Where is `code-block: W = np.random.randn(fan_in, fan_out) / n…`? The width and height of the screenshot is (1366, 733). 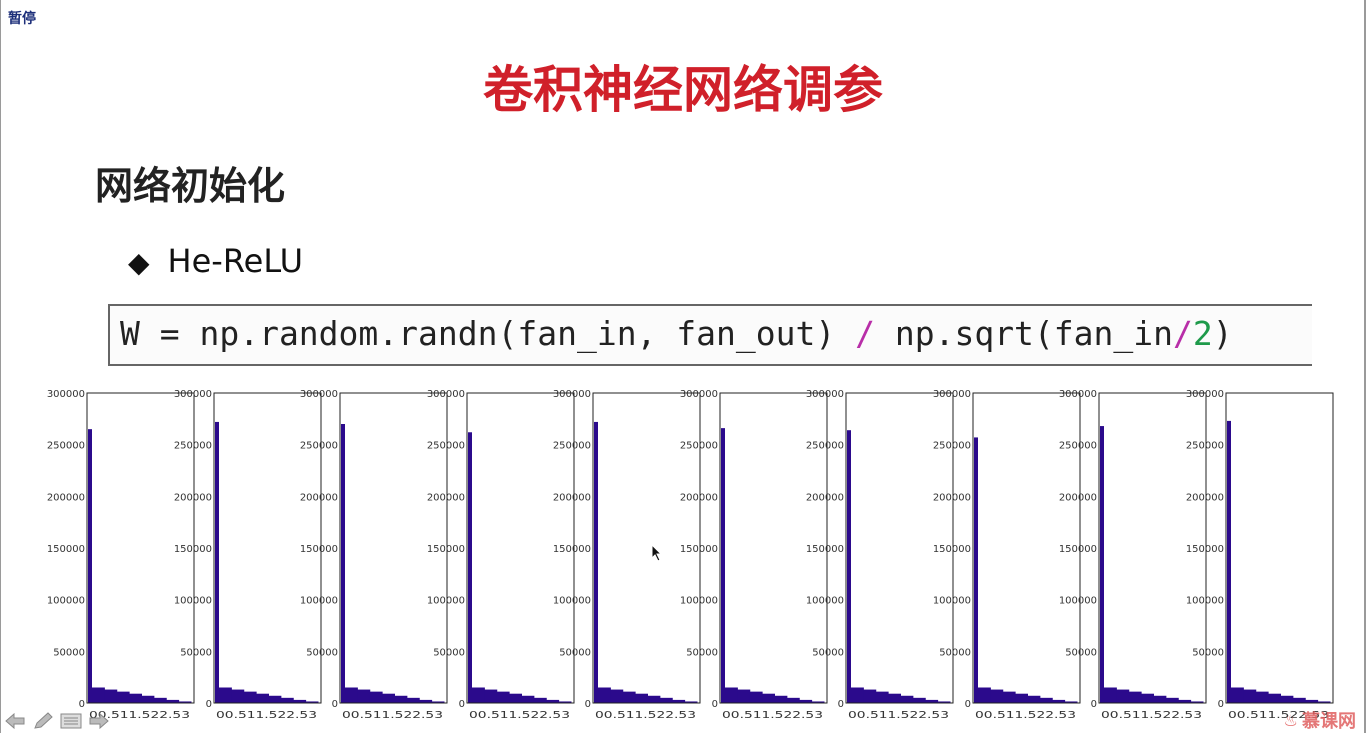 code-block: W = np.random.randn(fan_in, fan_out) / n… is located at coordinates (710, 335).